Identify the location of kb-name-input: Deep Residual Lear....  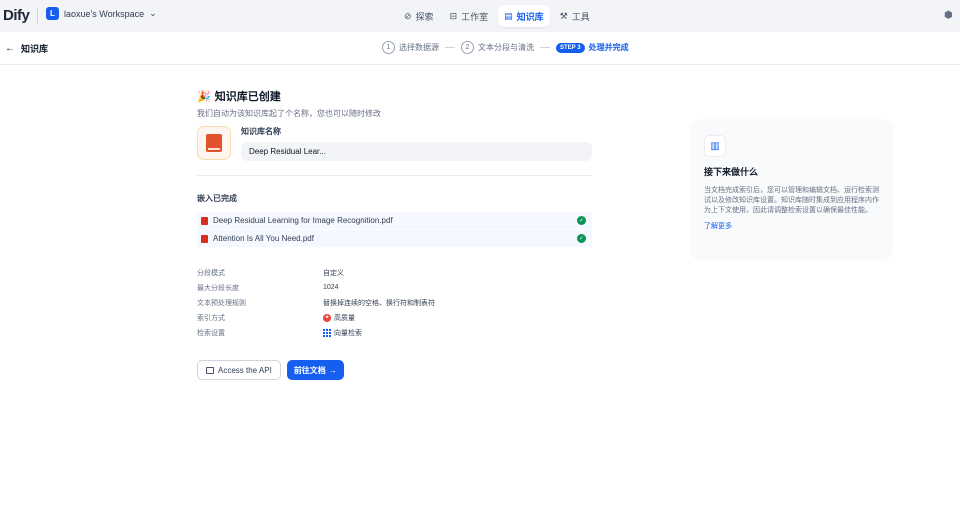
(416, 151).